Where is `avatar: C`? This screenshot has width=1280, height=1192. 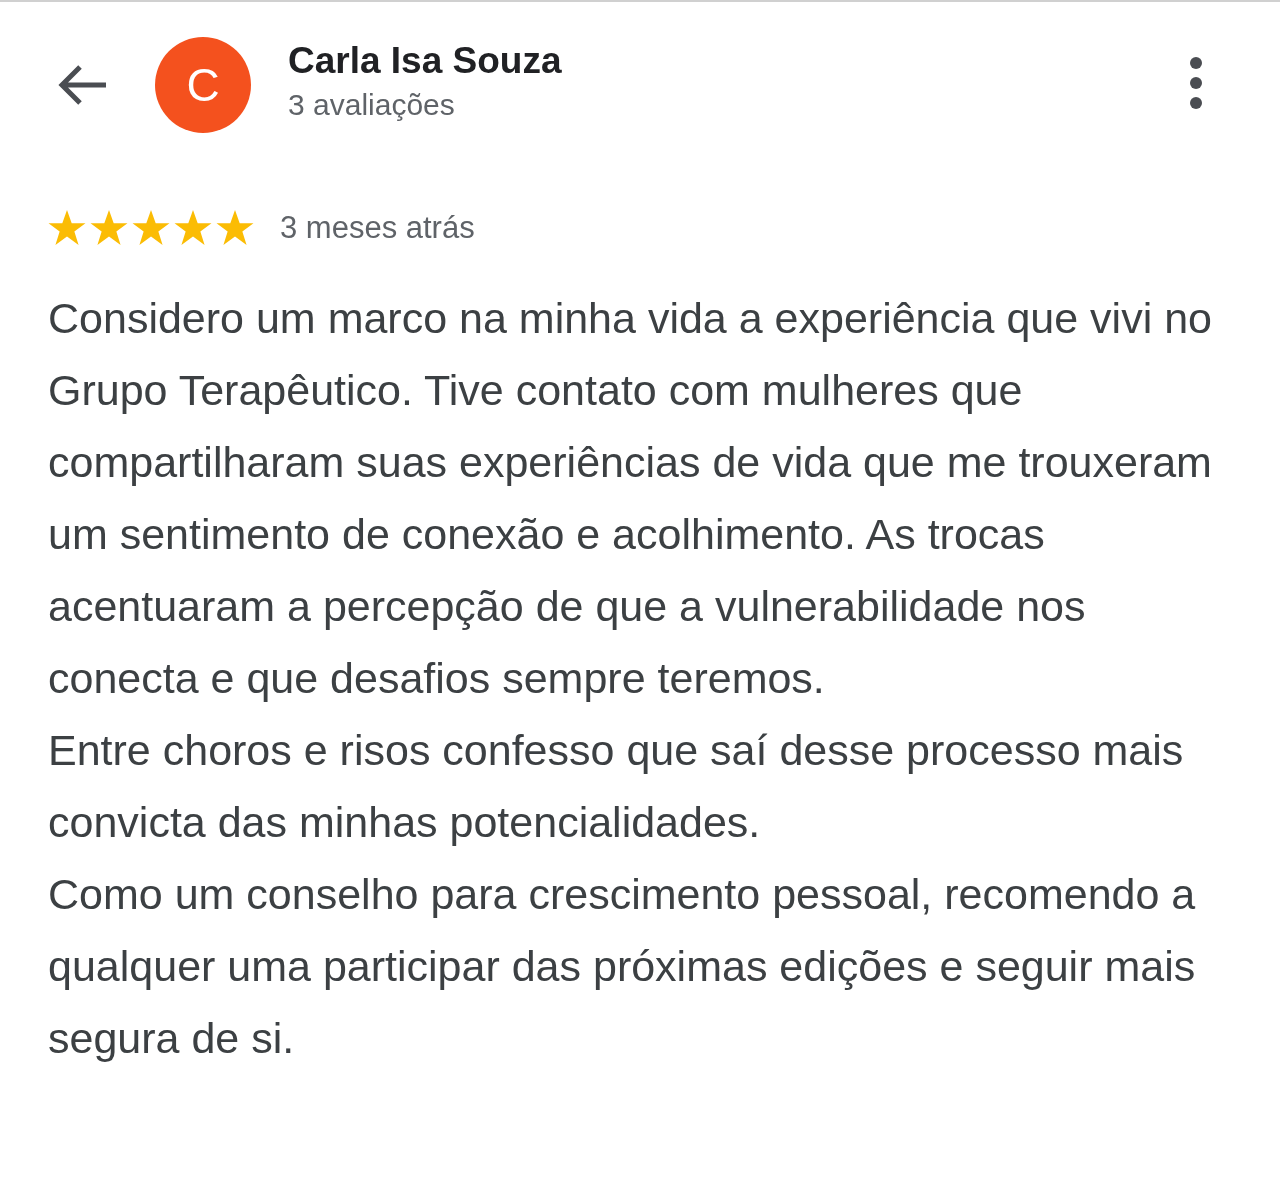
avatar: C is located at coordinates (203, 85).